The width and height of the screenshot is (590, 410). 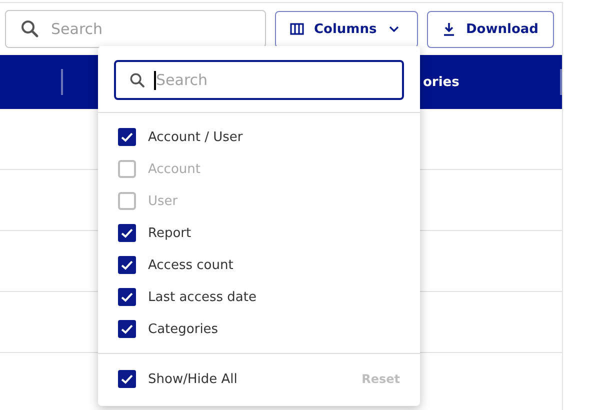 I want to click on column-option: Categories, so click(x=259, y=329).